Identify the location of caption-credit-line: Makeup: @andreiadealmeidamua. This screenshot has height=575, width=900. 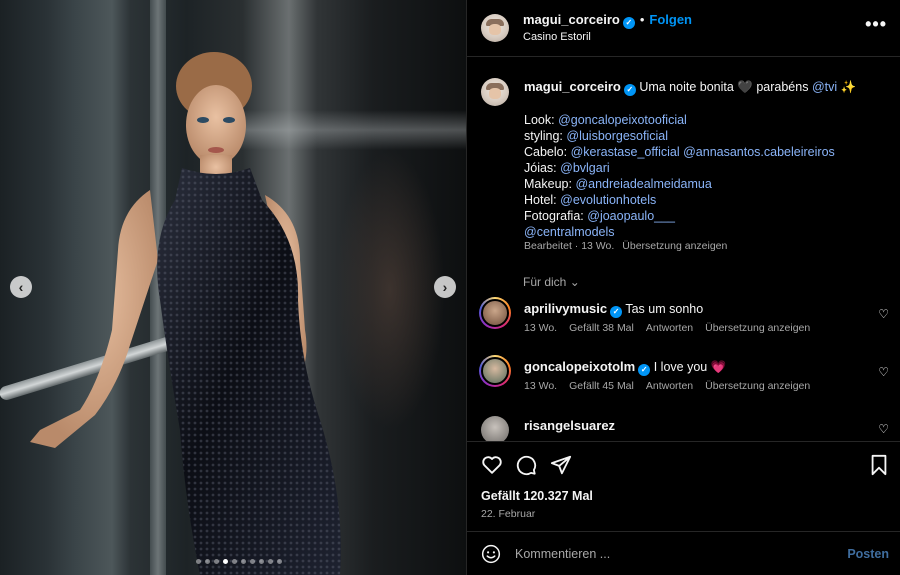
(704, 184).